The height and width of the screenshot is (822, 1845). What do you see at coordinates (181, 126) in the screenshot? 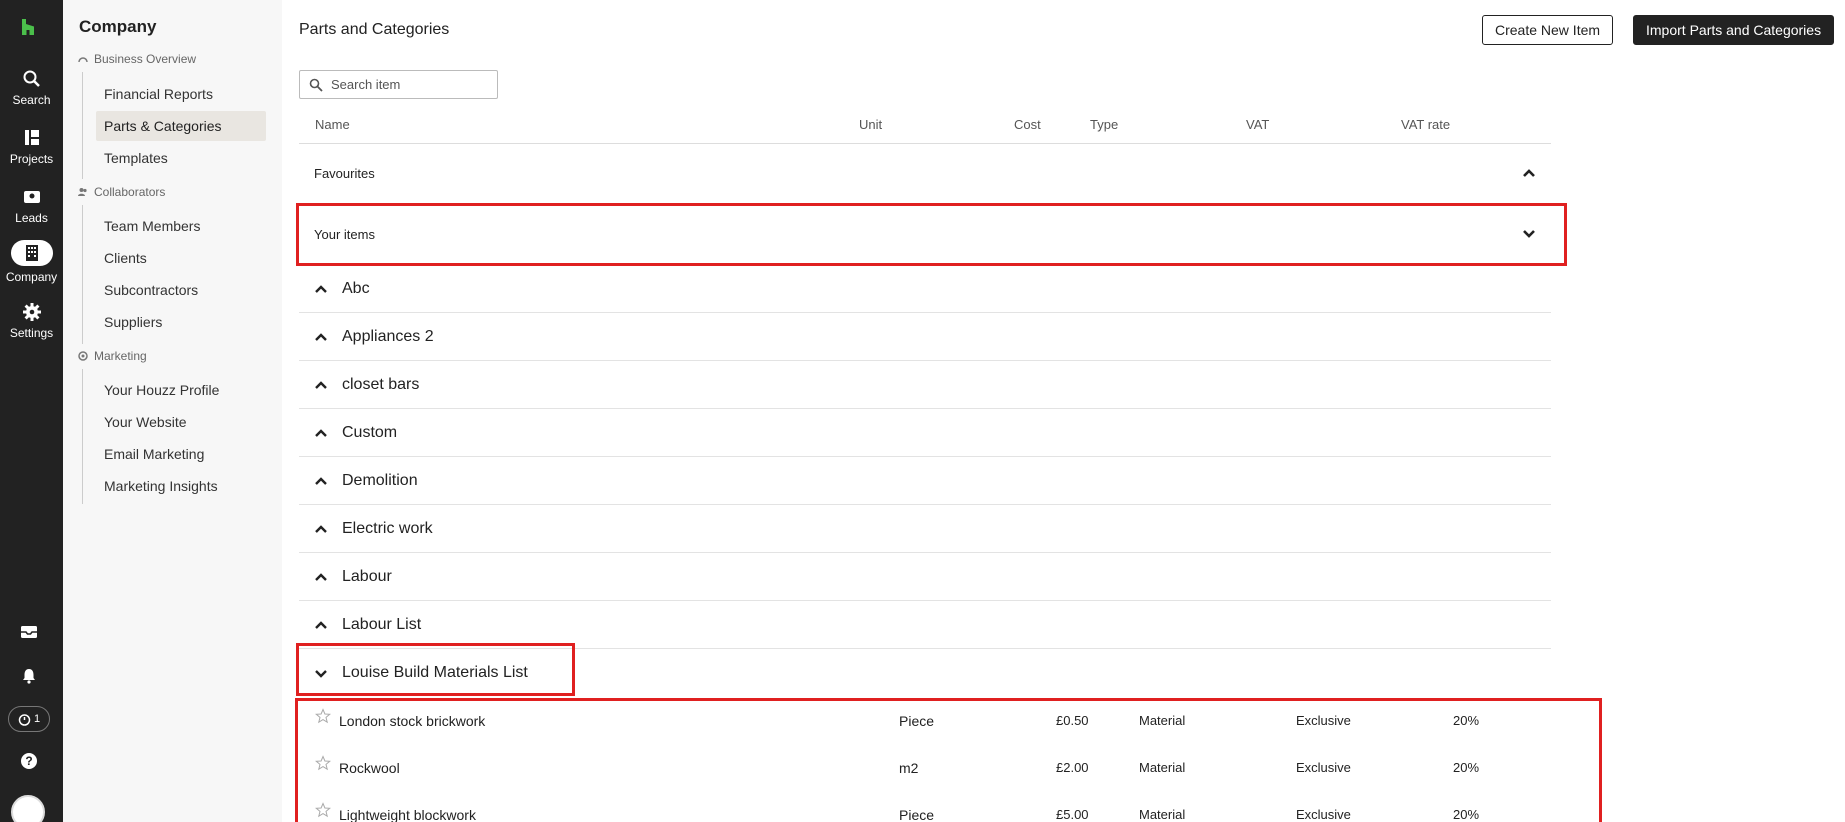
I see `subnav-link-parts-categories: Parts & Categories` at bounding box center [181, 126].